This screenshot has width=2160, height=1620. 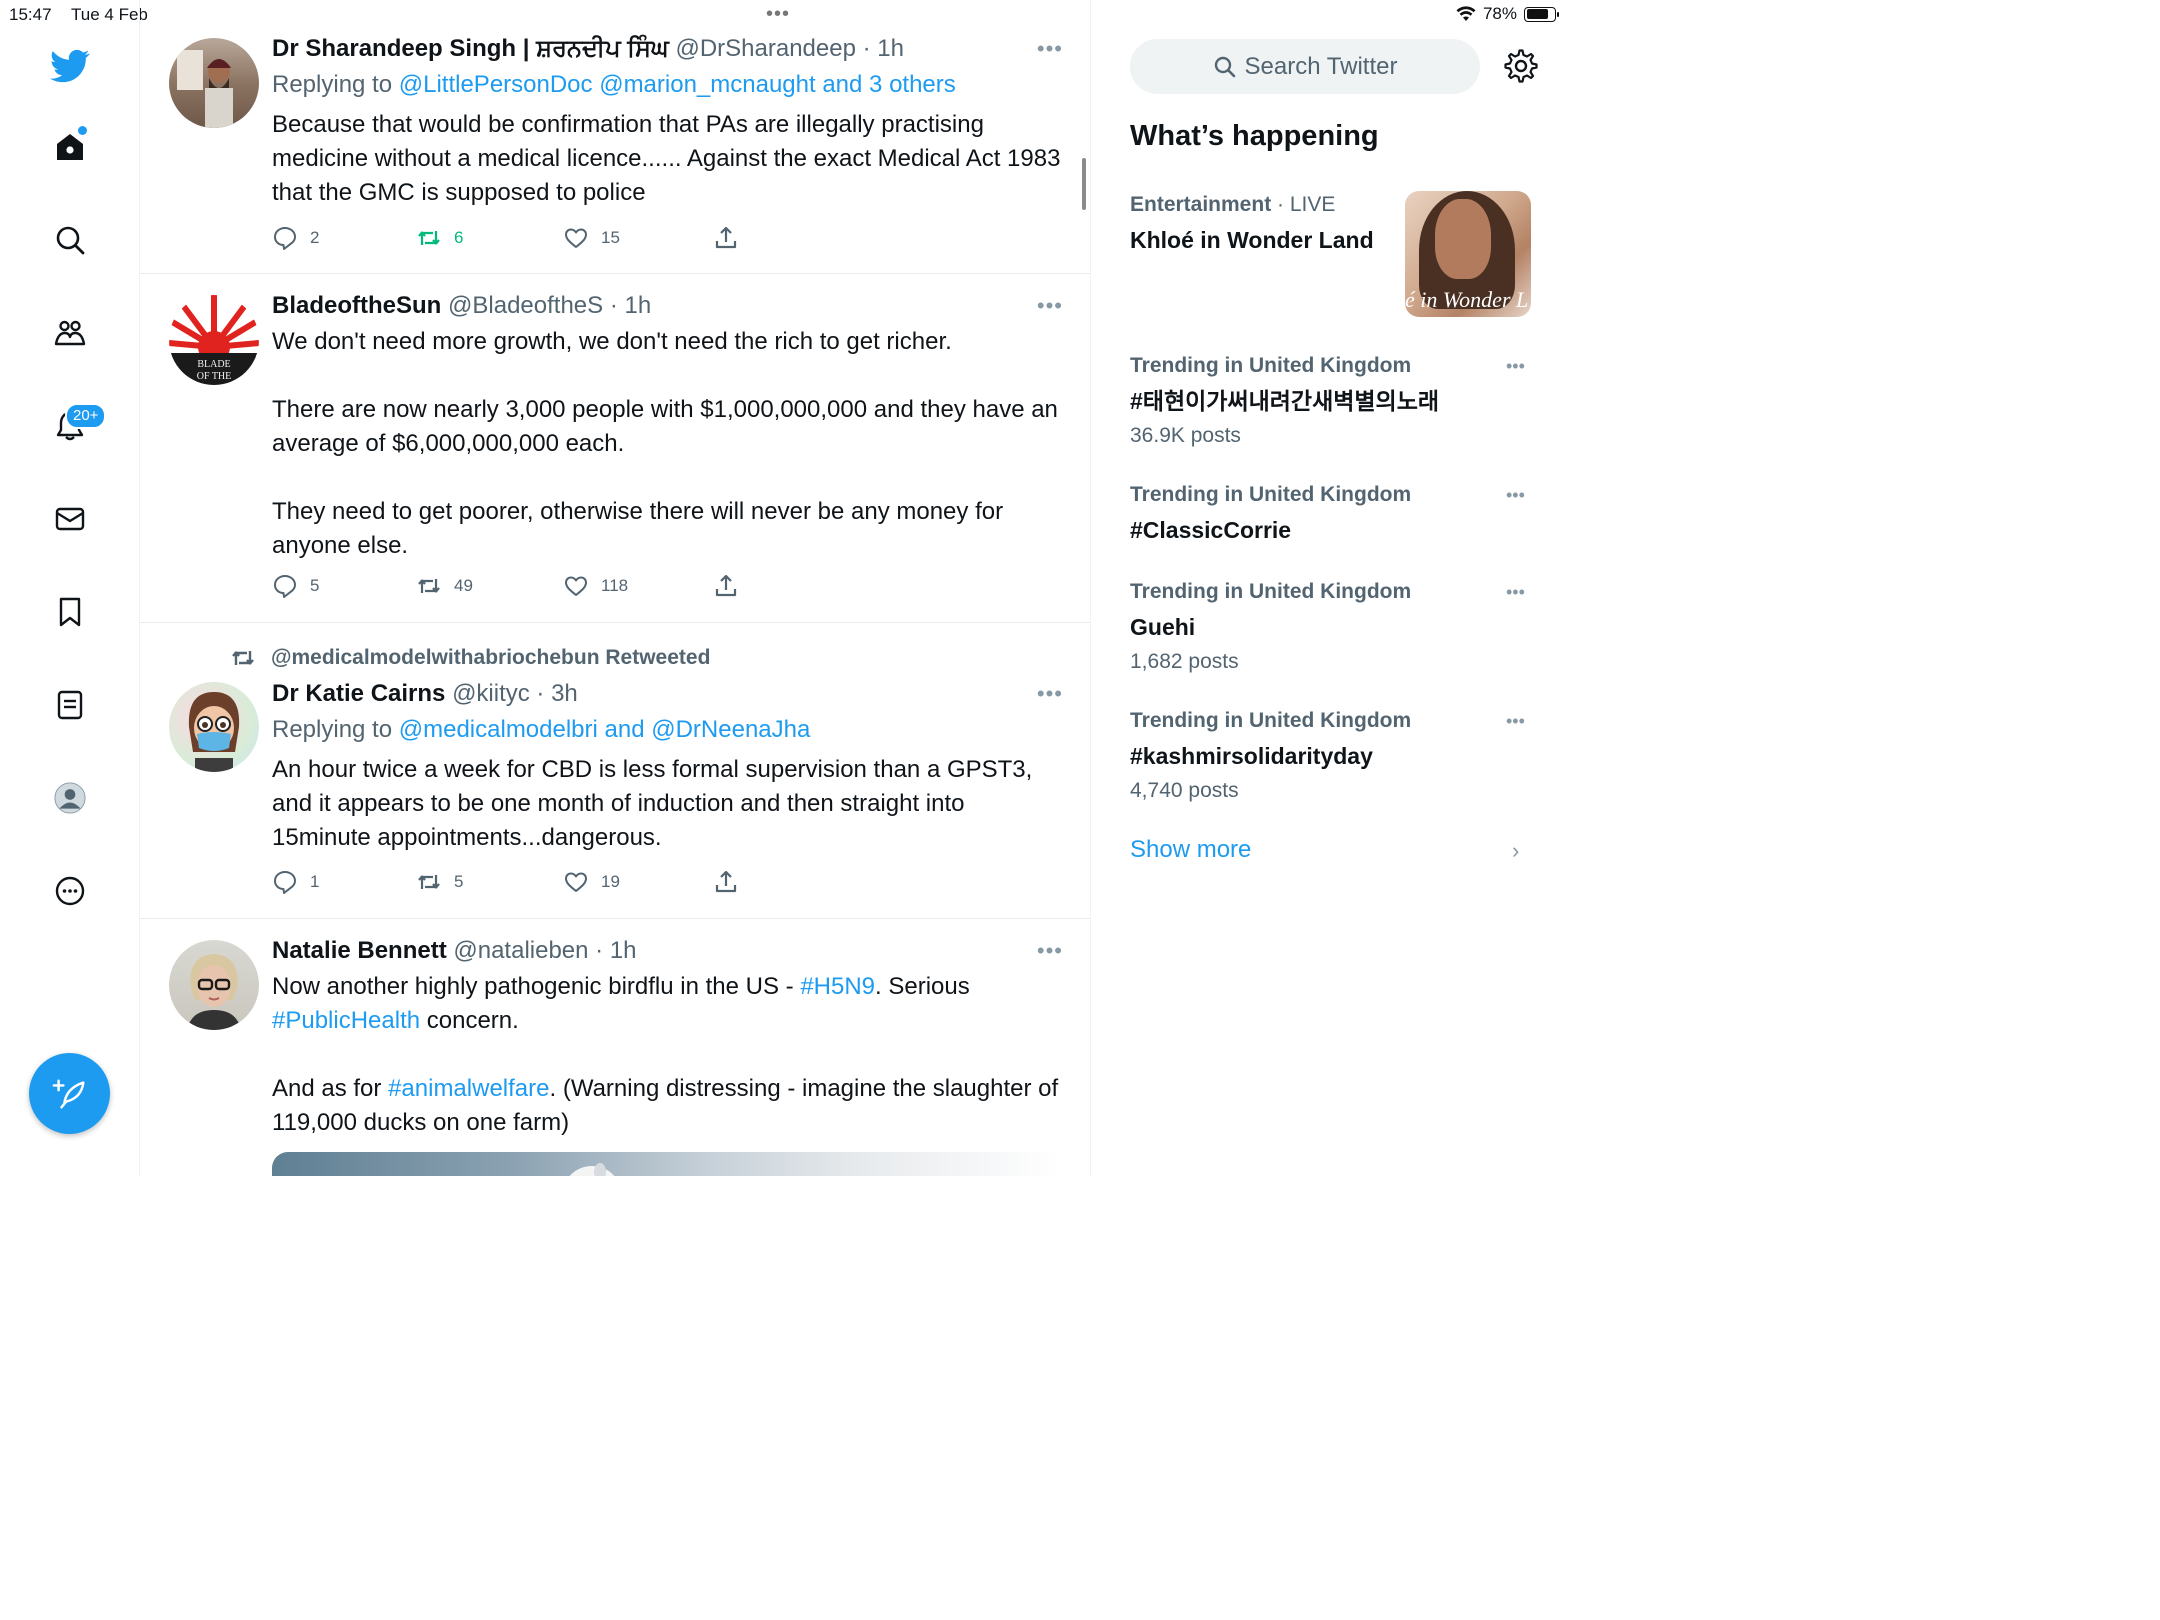 I want to click on trend-count: 36.9K posts, so click(x=1185, y=435).